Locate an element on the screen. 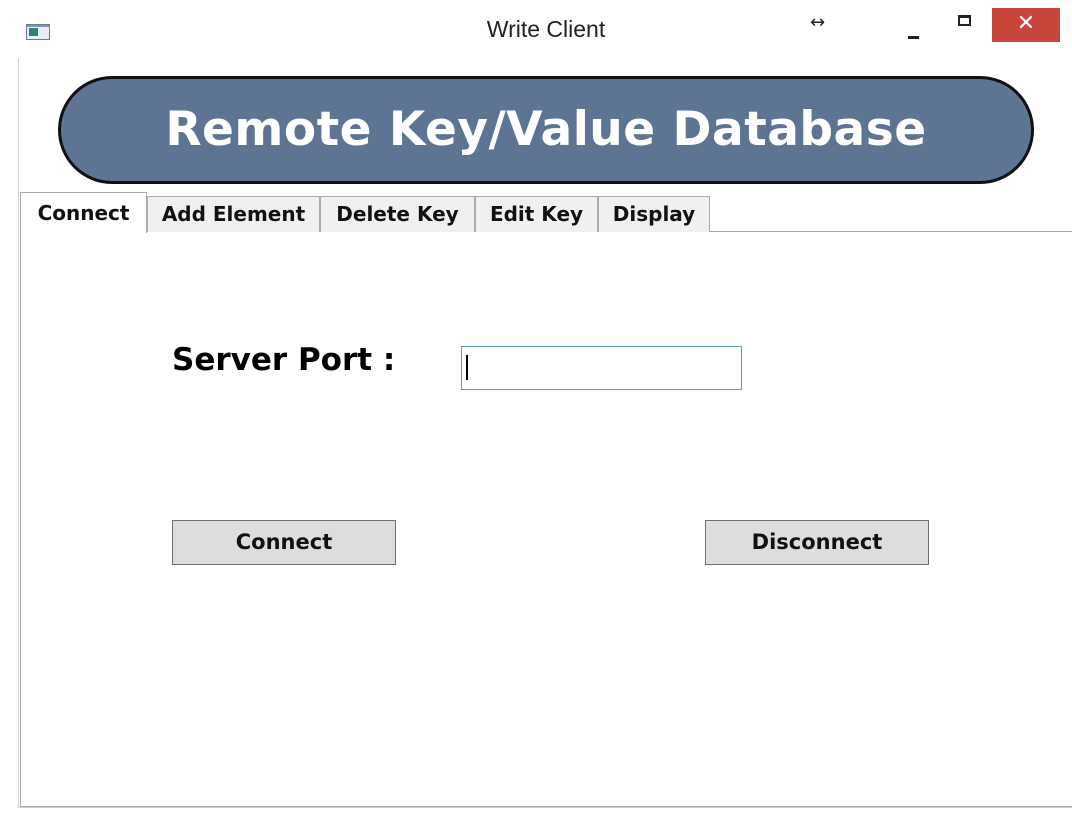 The image size is (1072, 814). maximize-icon is located at coordinates (966, 24).